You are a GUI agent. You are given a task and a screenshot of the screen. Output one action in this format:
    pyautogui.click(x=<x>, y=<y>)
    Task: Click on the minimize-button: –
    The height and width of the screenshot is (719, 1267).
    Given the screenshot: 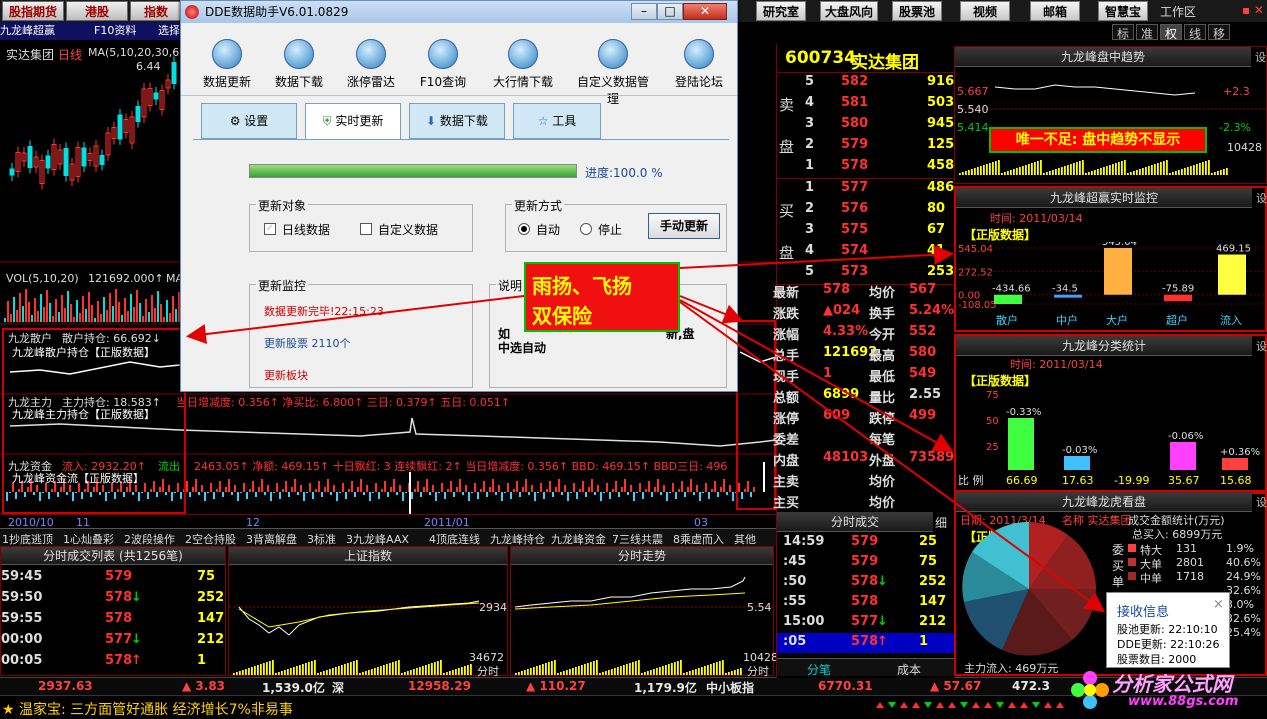 What is the action you would take?
    pyautogui.click(x=644, y=11)
    